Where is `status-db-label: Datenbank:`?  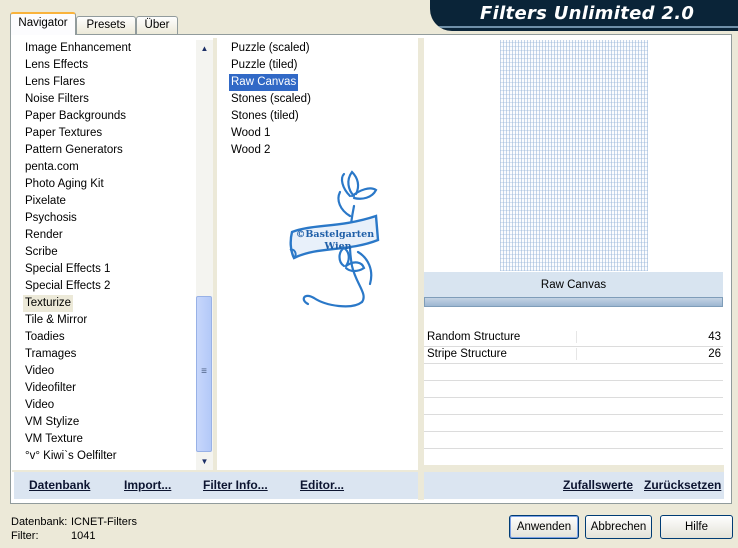 status-db-label: Datenbank: is located at coordinates (39, 522).